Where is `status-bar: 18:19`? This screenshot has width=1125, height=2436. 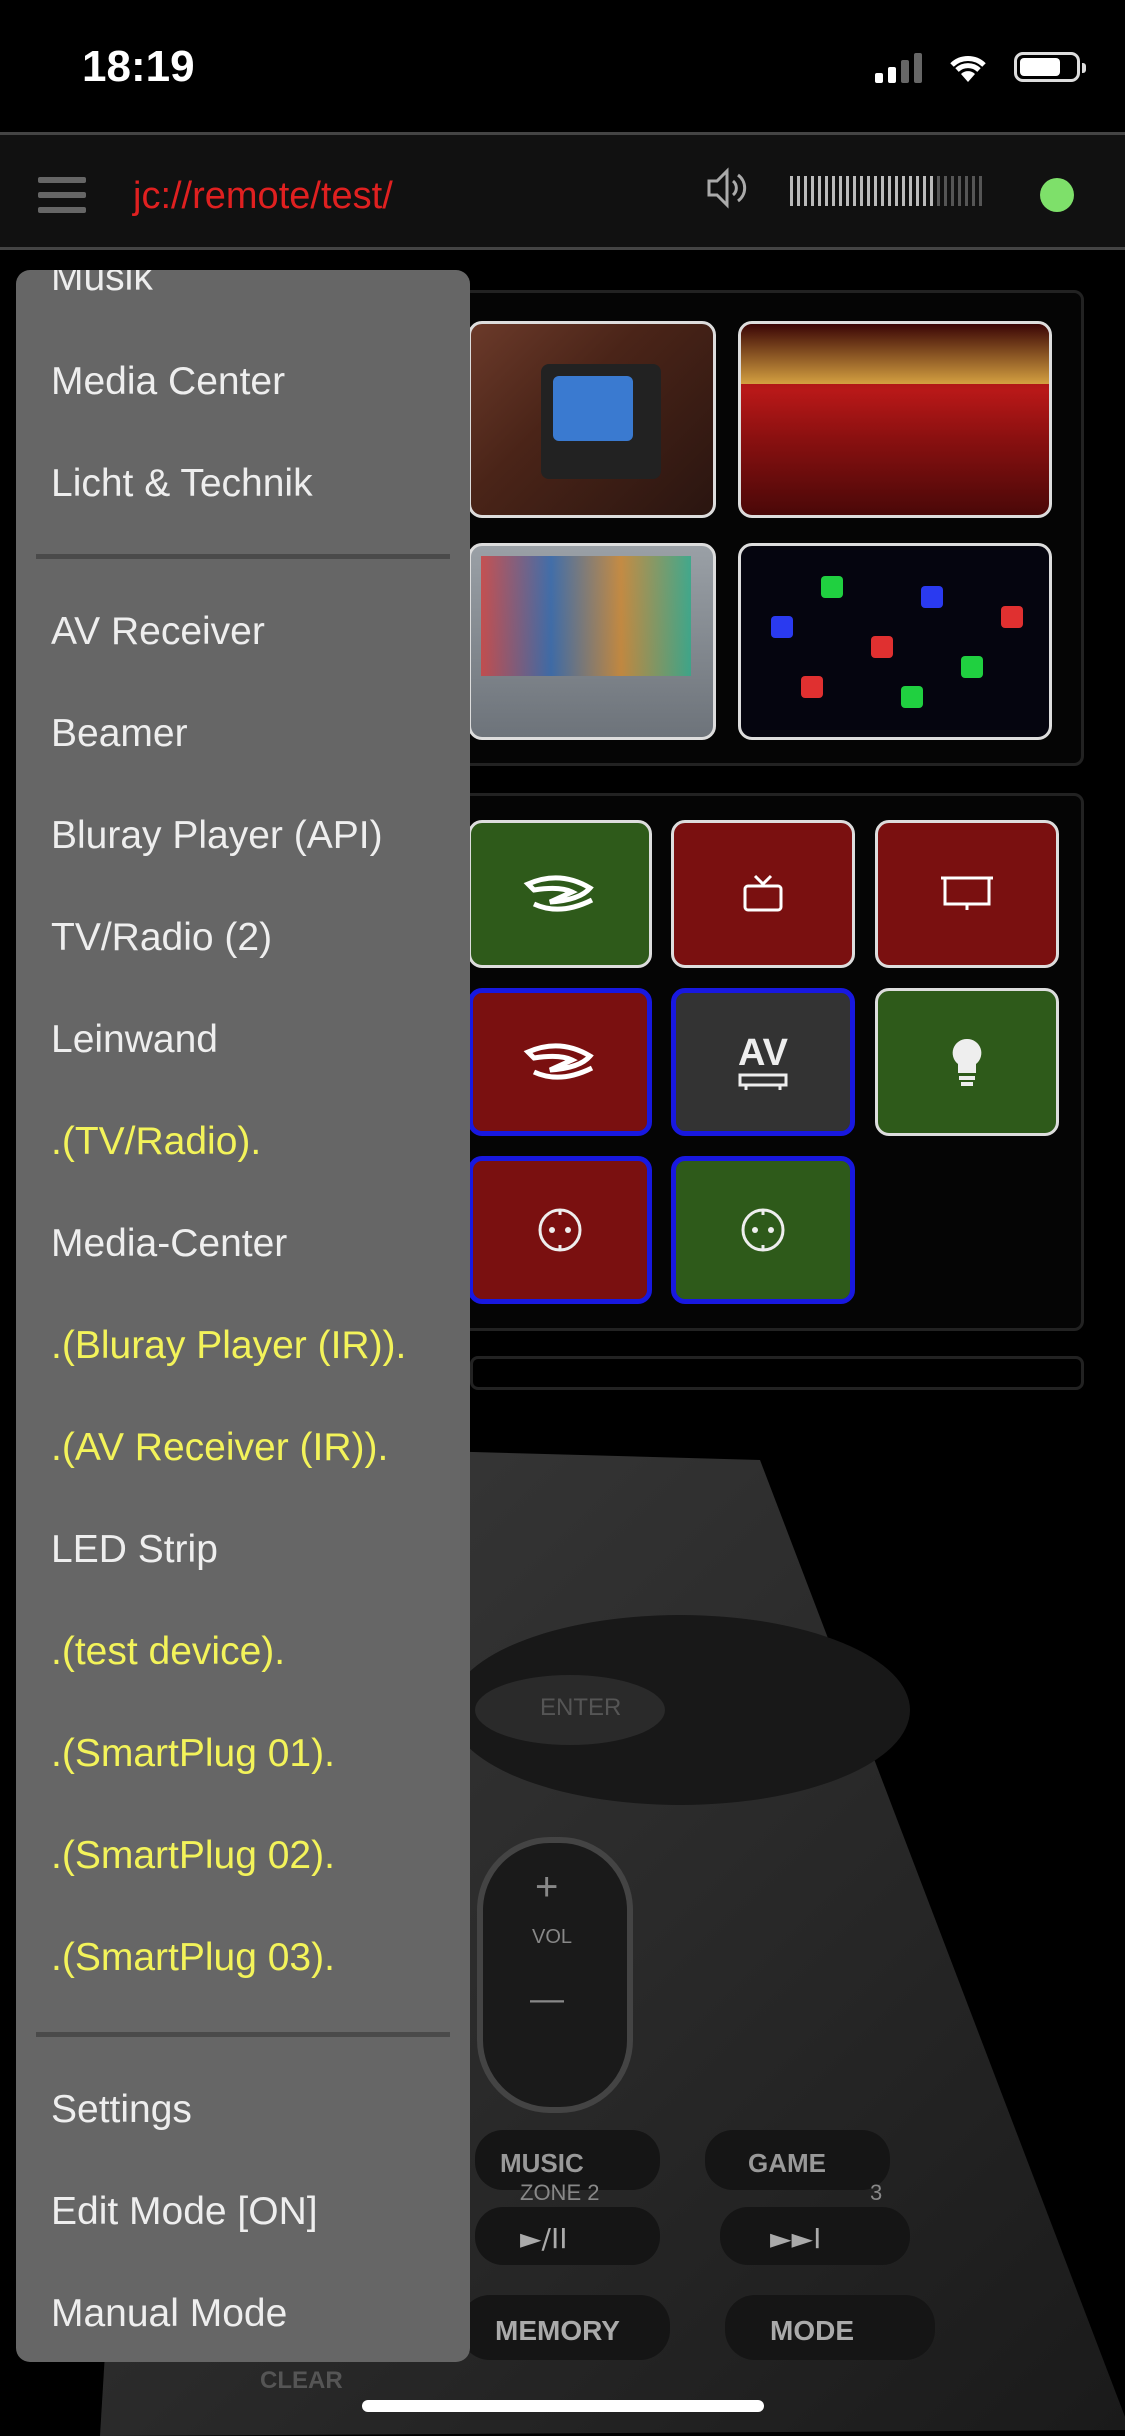
status-bar: 18:19 is located at coordinates (562, 66).